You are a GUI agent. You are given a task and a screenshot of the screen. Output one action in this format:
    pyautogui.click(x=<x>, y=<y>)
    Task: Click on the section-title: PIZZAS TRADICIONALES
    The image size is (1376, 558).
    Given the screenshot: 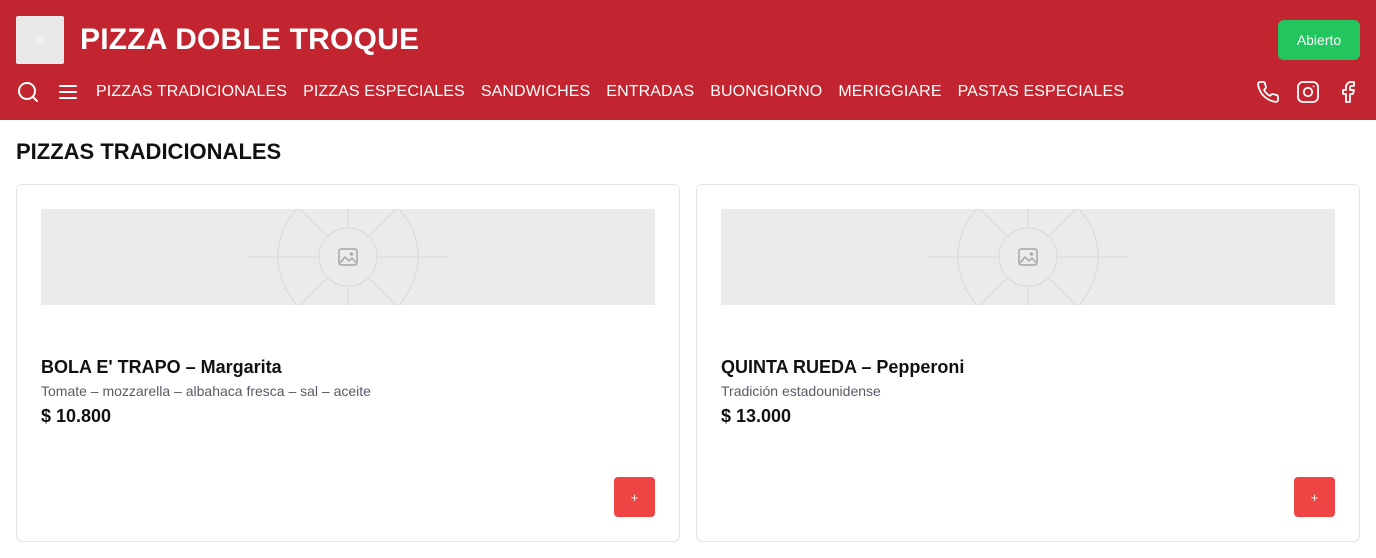 What is the action you would take?
    pyautogui.click(x=149, y=151)
    